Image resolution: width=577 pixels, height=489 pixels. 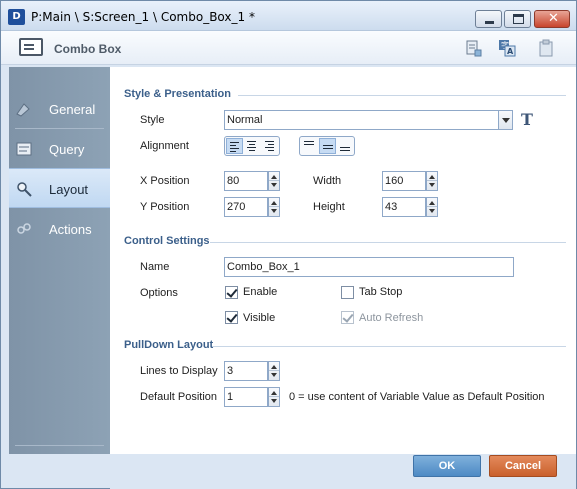 What do you see at coordinates (246, 207) in the screenshot?
I see `y-position-input` at bounding box center [246, 207].